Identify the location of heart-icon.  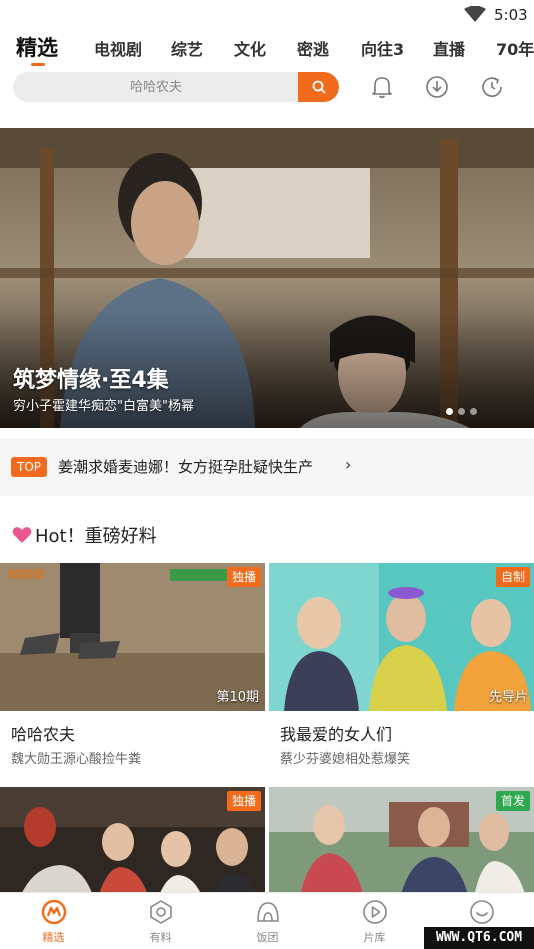
(22, 535).